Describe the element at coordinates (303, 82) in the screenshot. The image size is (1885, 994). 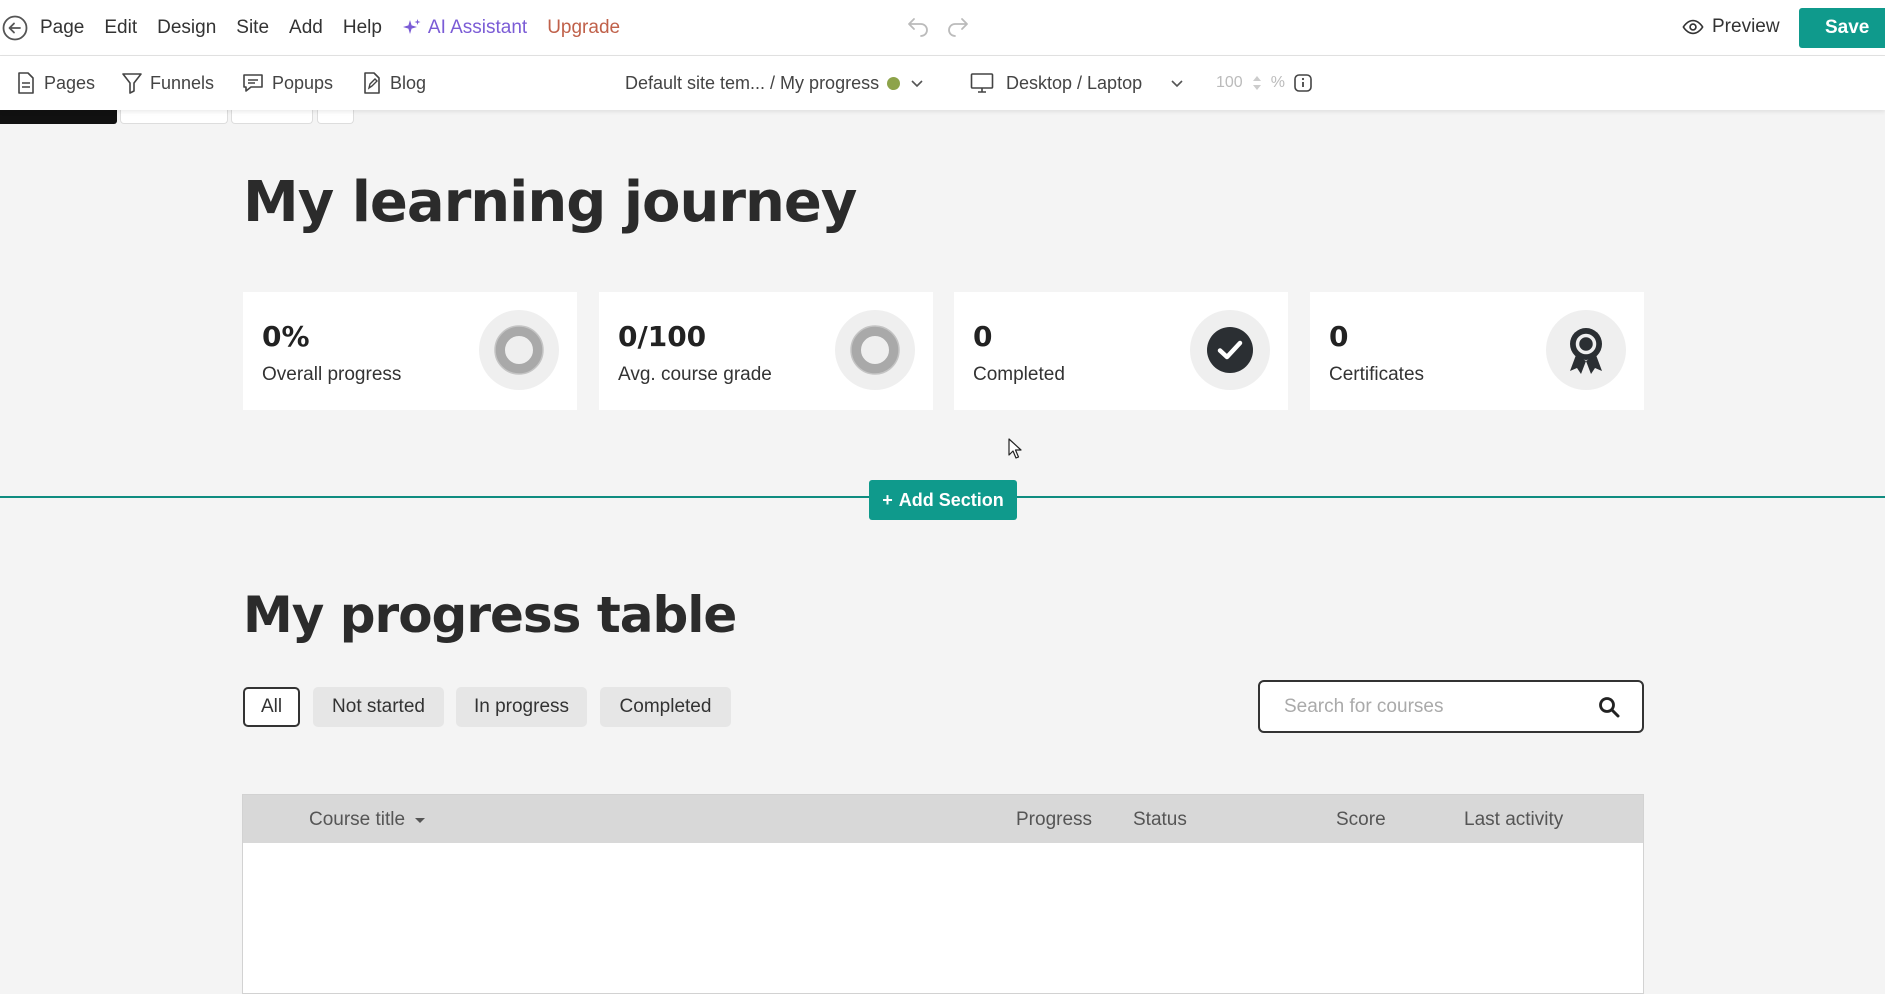
I see `popups-label: Popups` at that location.